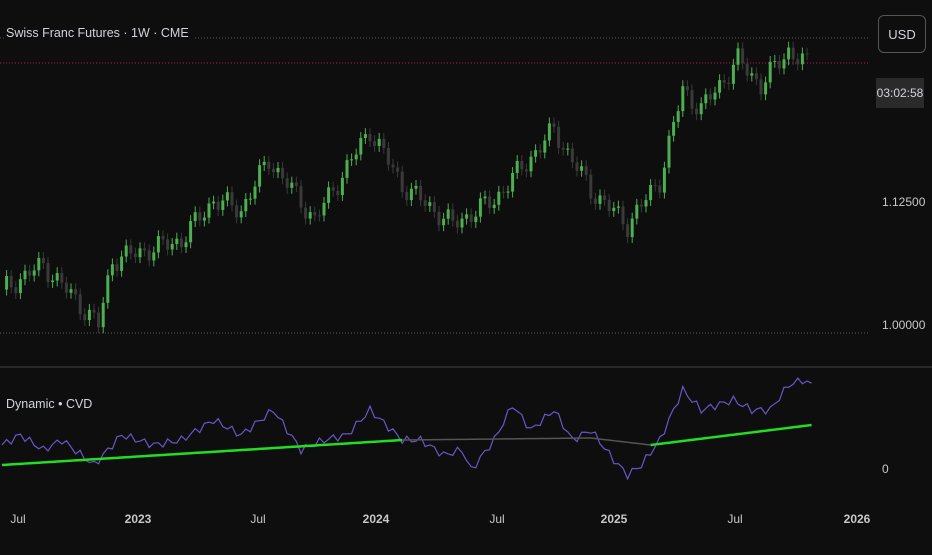 The image size is (932, 555). Describe the element at coordinates (857, 519) in the screenshot. I see `time-label: 2026` at that location.